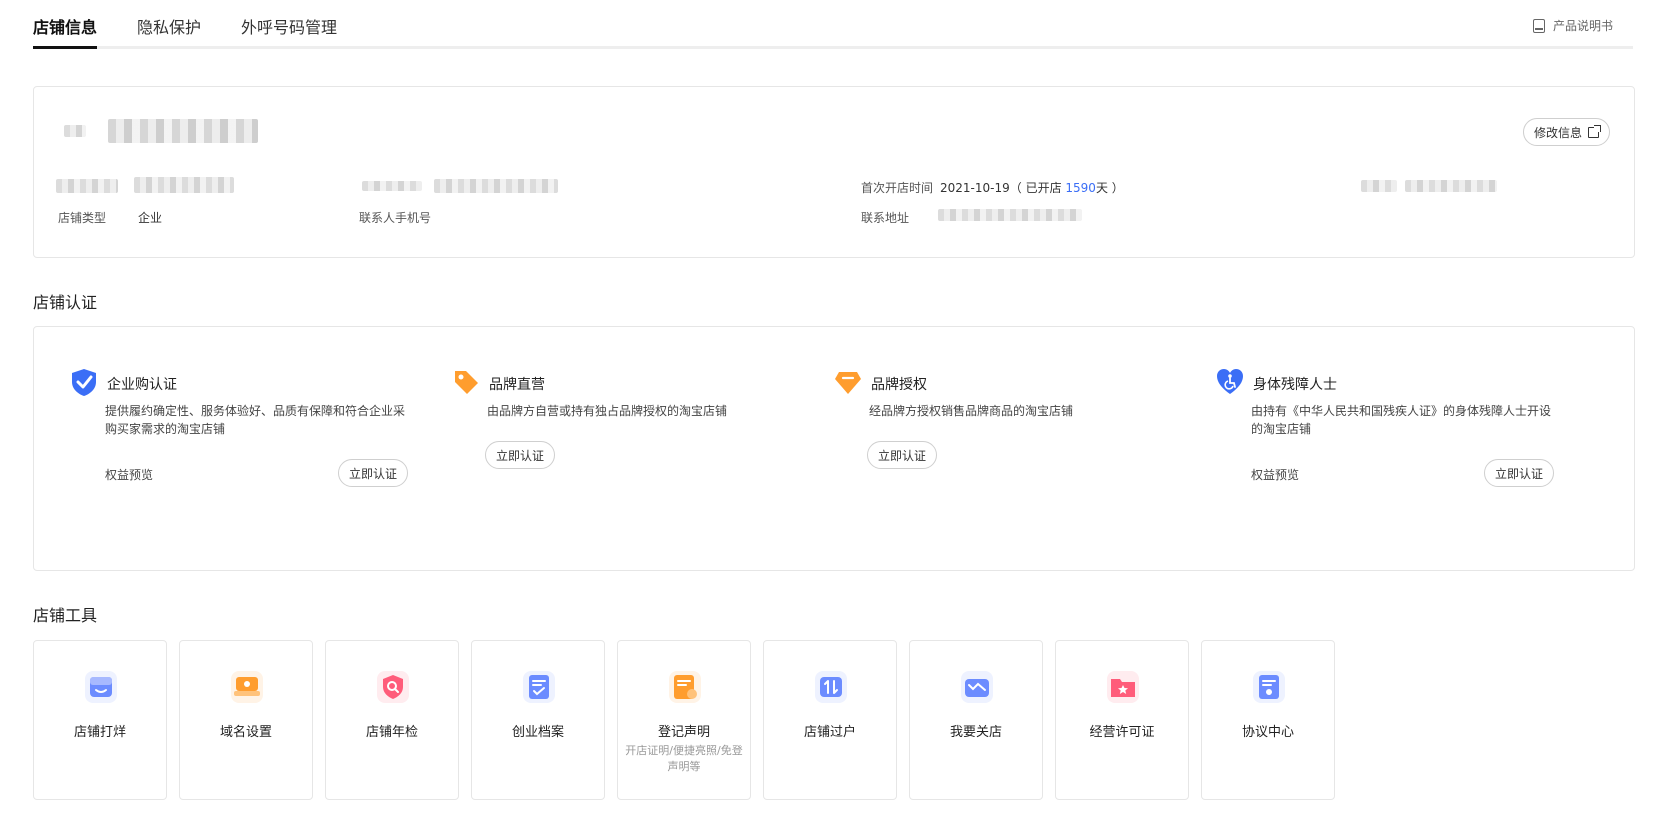 Image resolution: width=1678 pixels, height=814 pixels. Describe the element at coordinates (684, 720) in the screenshot. I see `tool-register-statement: 登记声明 开店证明/便捷亮照/免登声明等` at that location.